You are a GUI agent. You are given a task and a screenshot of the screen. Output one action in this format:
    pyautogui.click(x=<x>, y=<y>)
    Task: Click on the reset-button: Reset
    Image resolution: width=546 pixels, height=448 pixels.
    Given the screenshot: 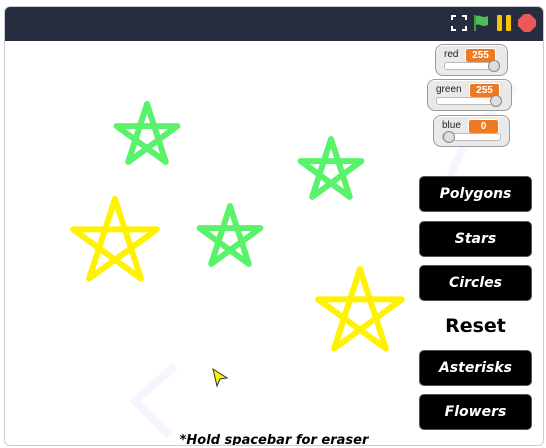 What is the action you would take?
    pyautogui.click(x=475, y=326)
    